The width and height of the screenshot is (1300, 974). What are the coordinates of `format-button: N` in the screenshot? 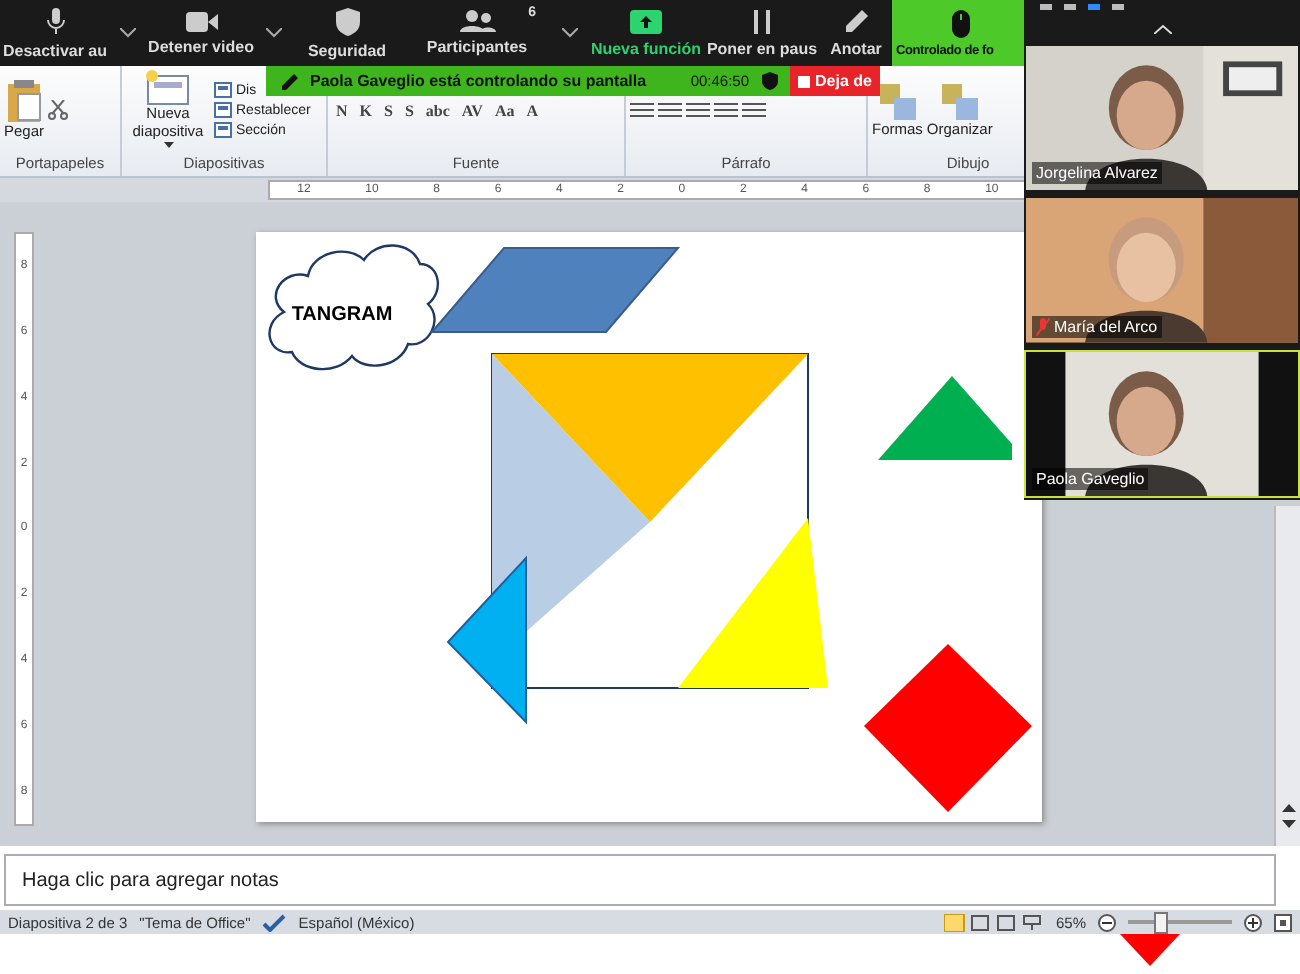 It's located at (342, 110).